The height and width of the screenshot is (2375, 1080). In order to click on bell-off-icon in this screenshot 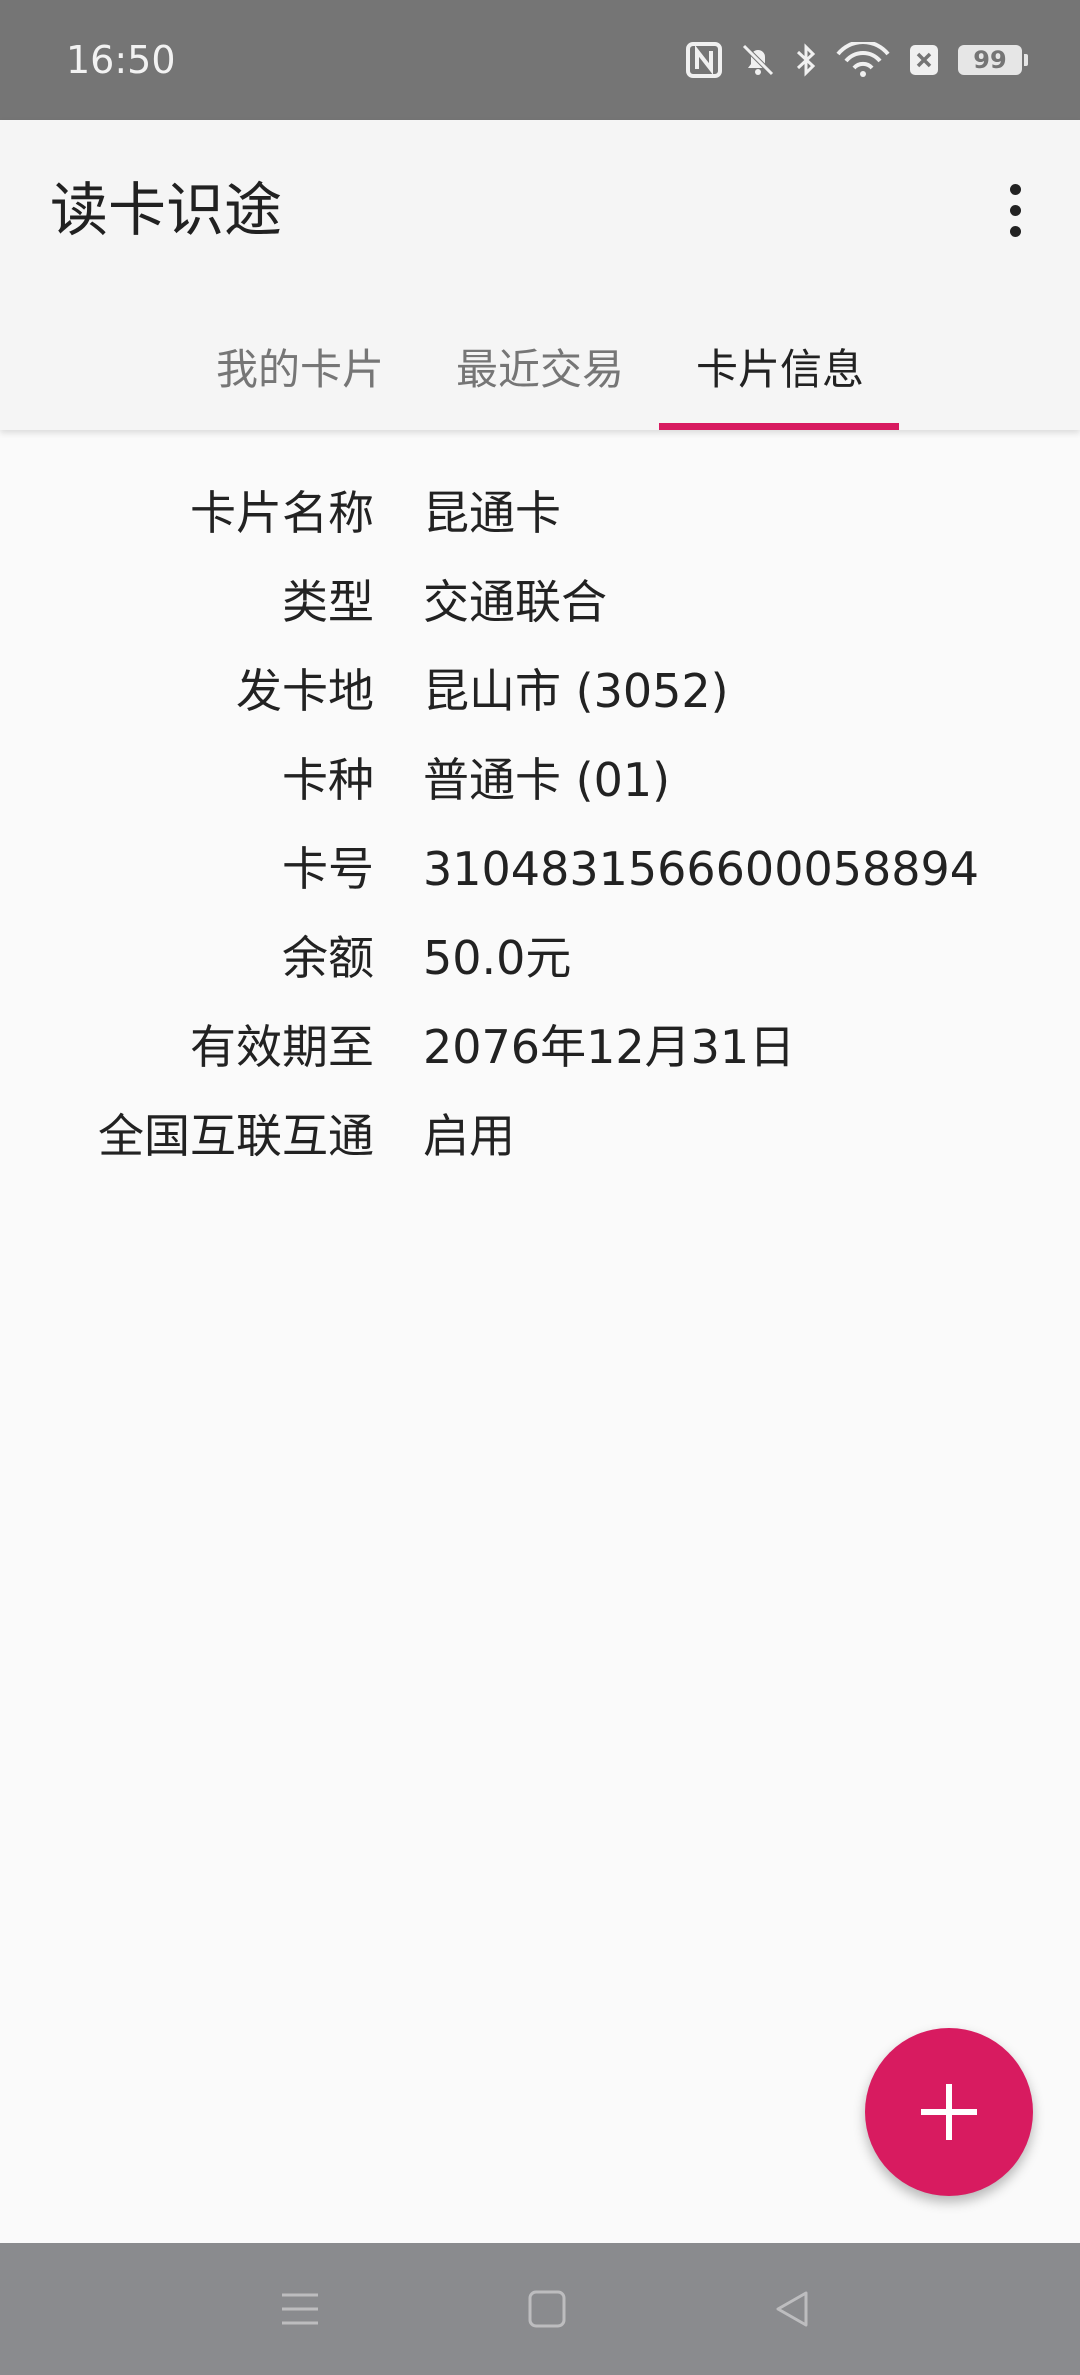, I will do `click(758, 60)`.